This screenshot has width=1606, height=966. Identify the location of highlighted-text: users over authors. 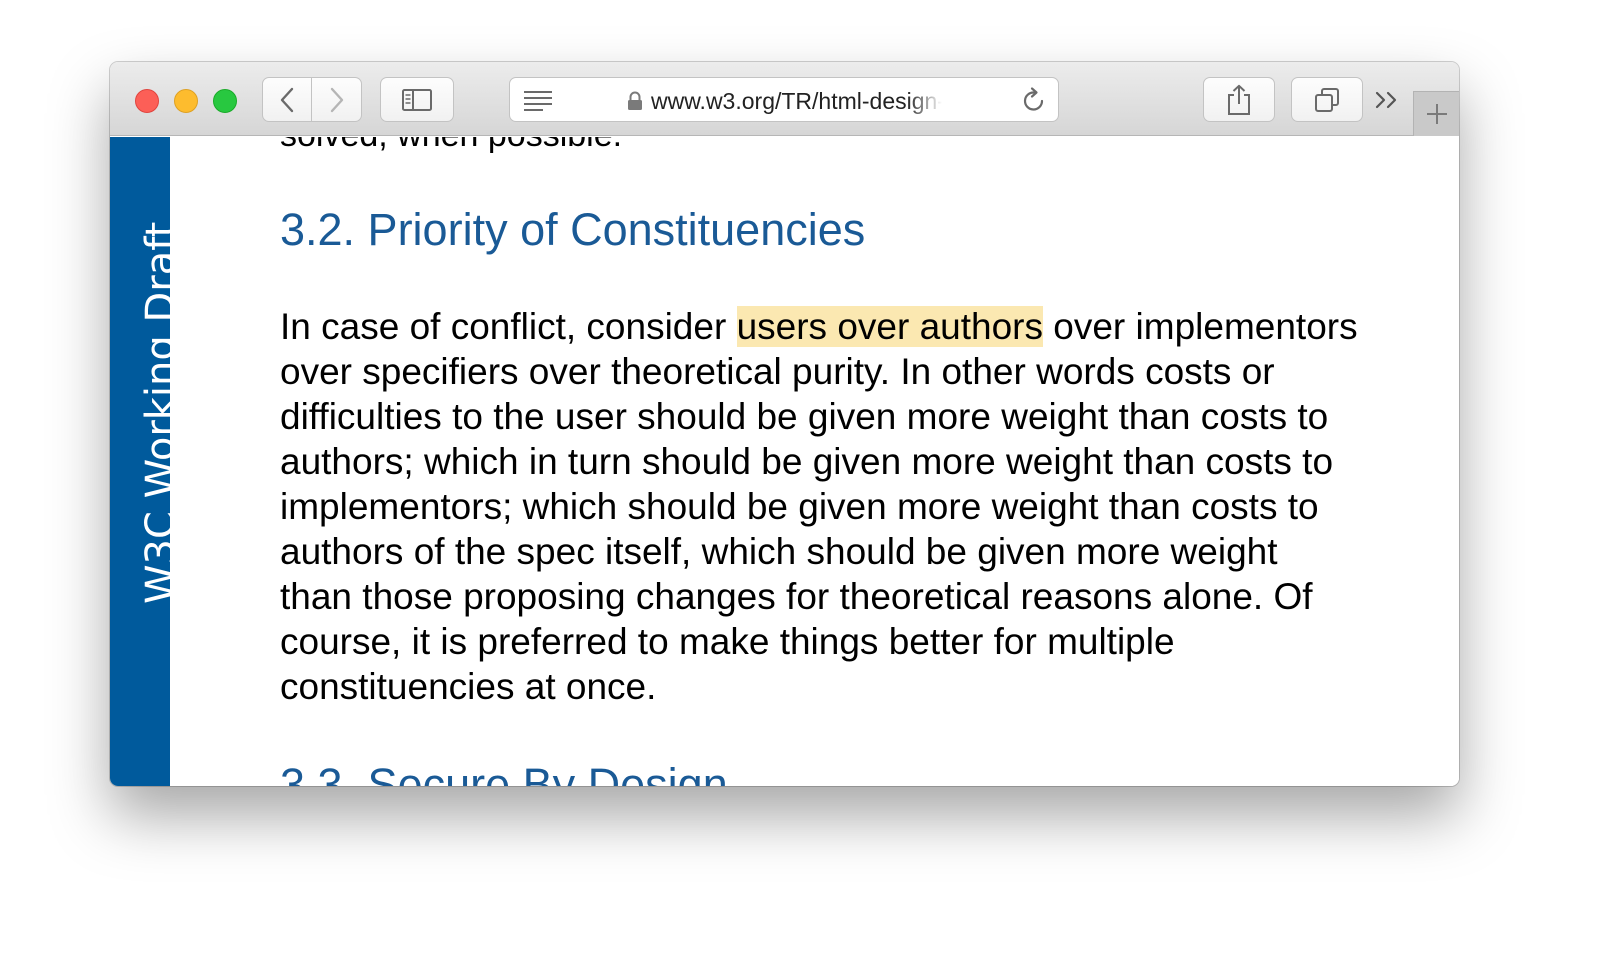
(889, 326).